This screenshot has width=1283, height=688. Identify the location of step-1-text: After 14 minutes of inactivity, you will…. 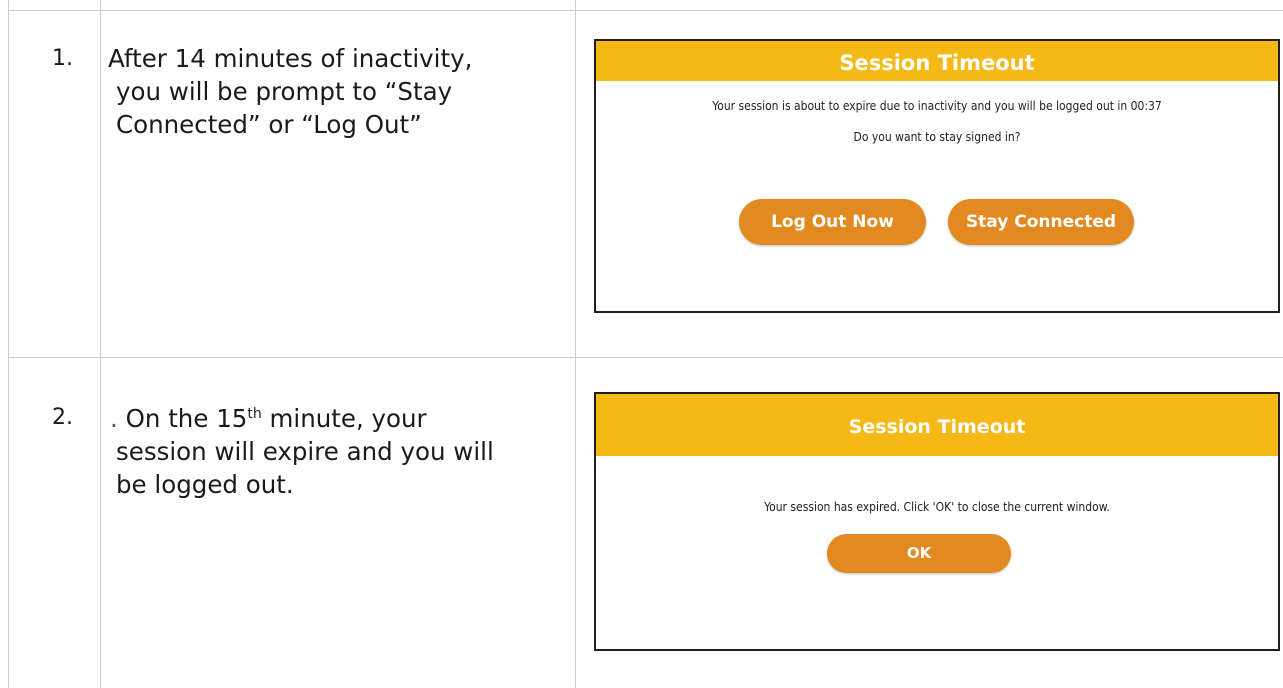
(333, 91).